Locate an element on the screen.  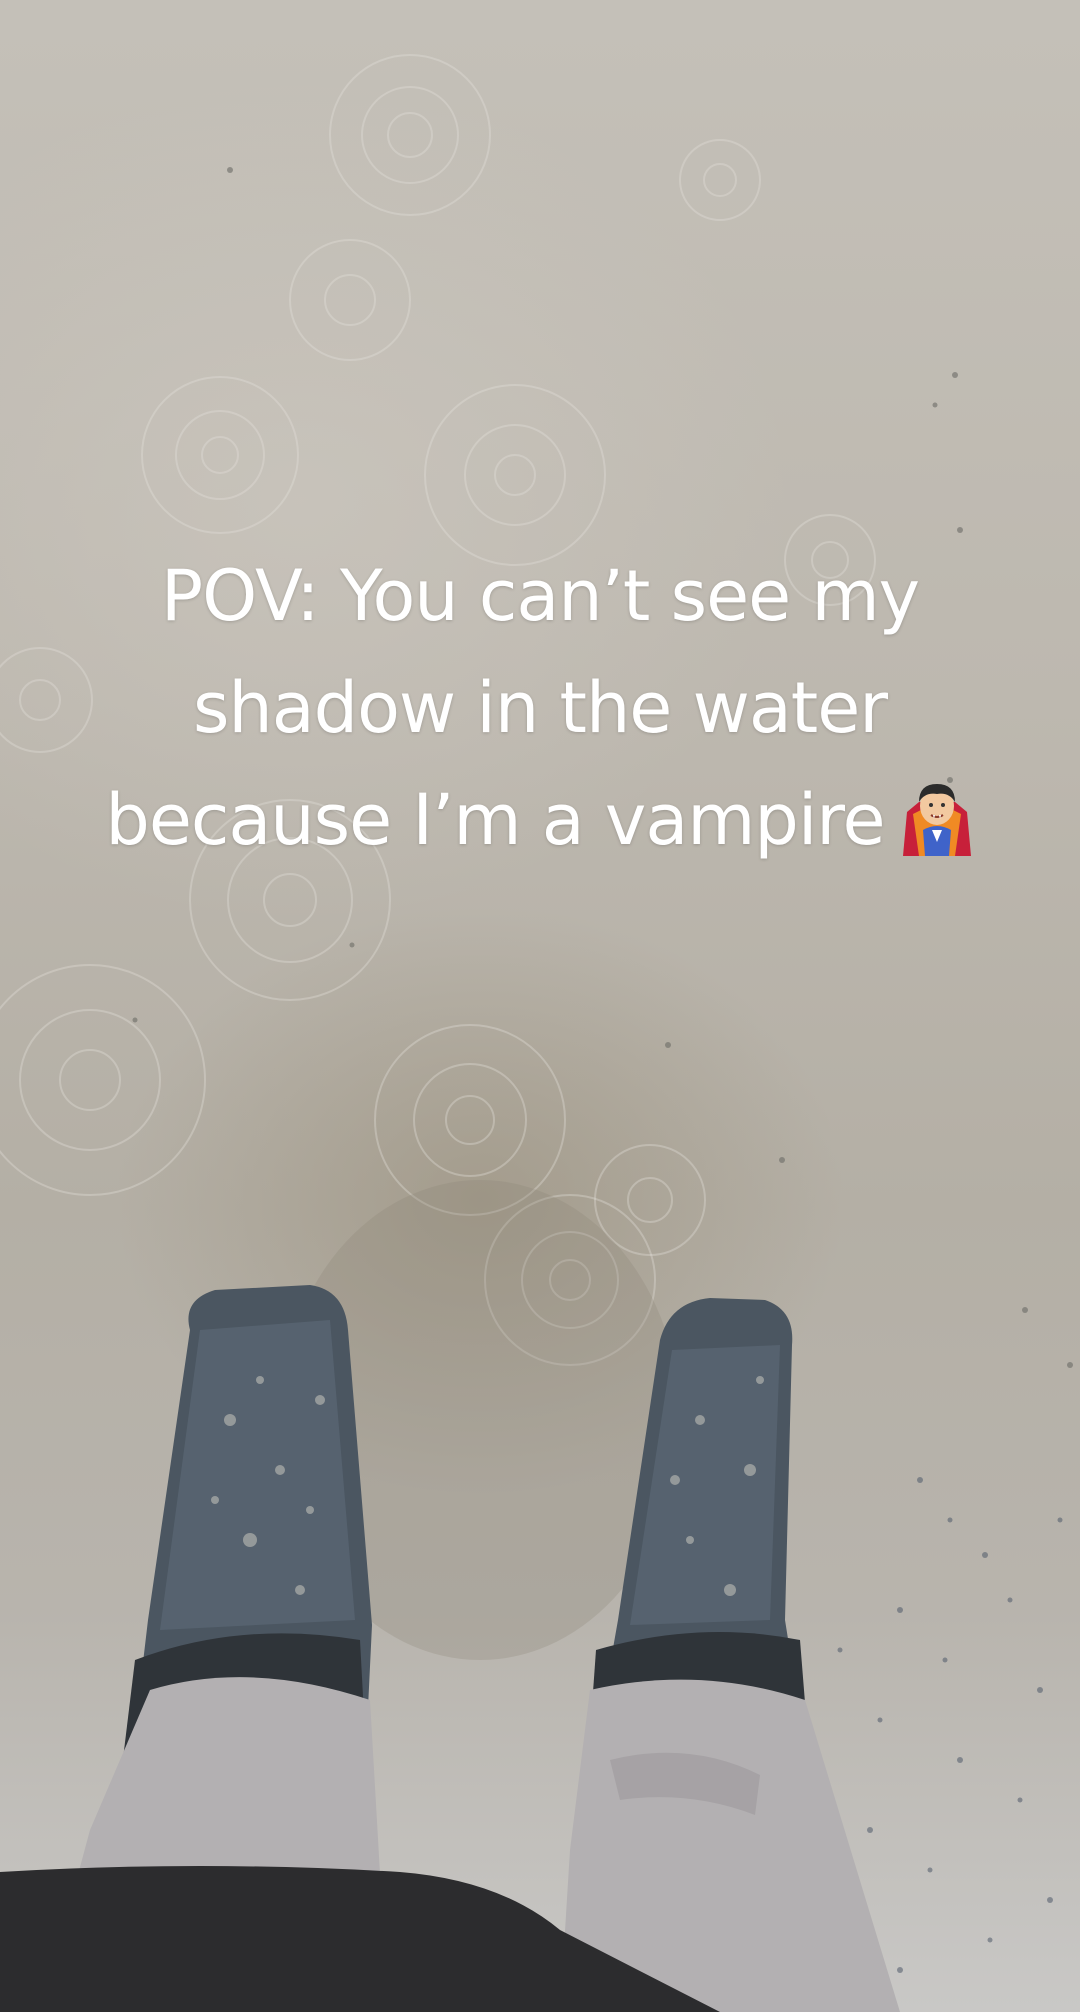
caption-line-1: POV: You can’t see my is located at coordinates (540, 596).